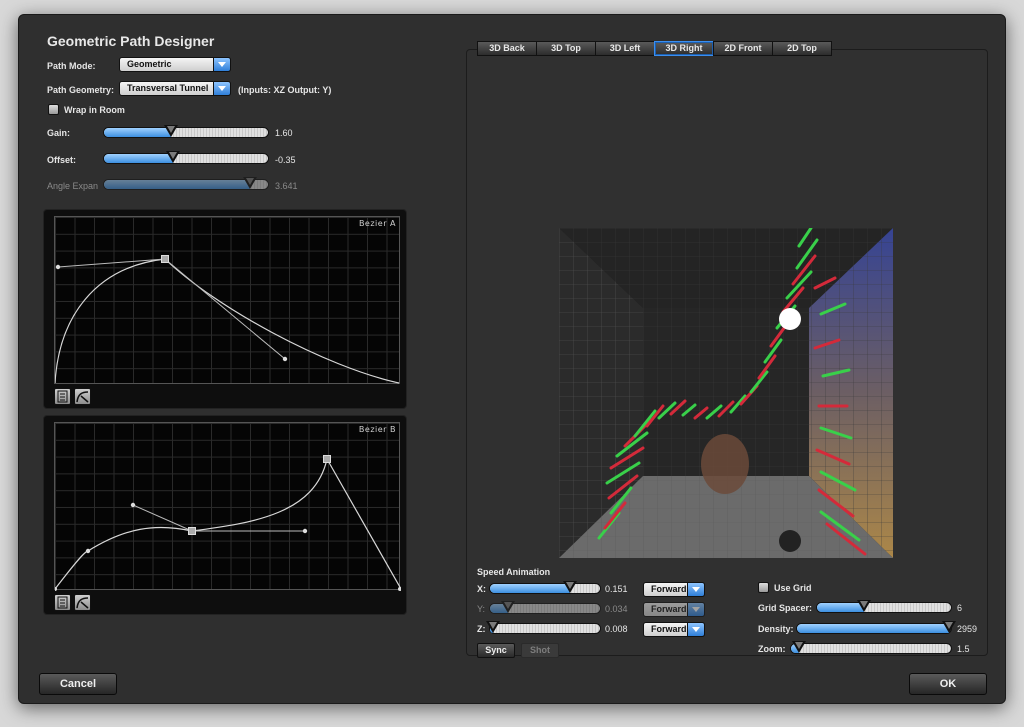  What do you see at coordinates (59, 133) in the screenshot?
I see `gain-label: Gain:` at bounding box center [59, 133].